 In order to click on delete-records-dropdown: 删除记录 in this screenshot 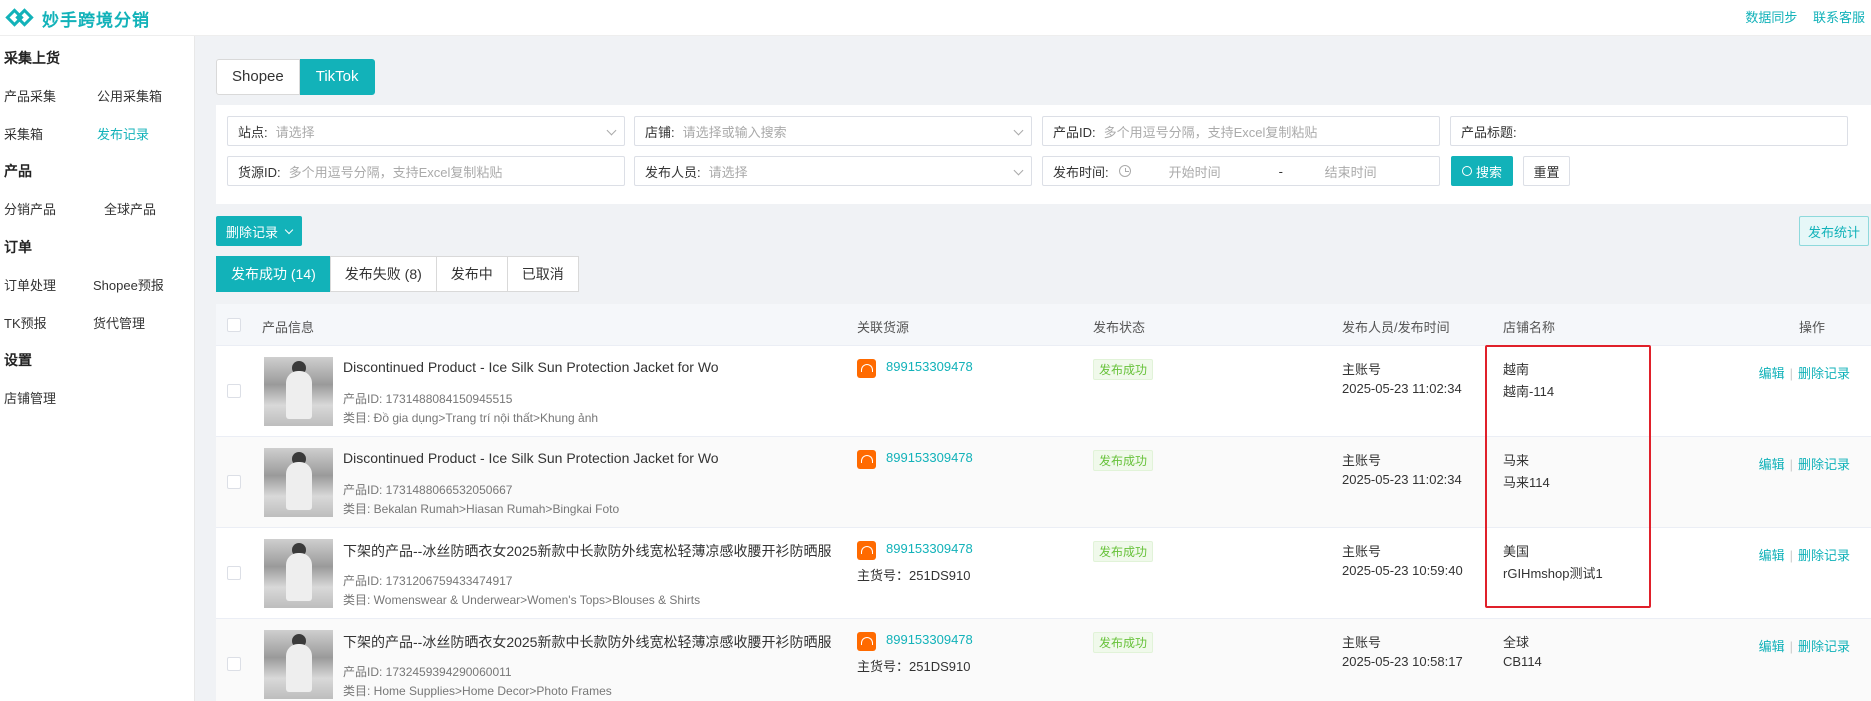, I will do `click(259, 231)`.